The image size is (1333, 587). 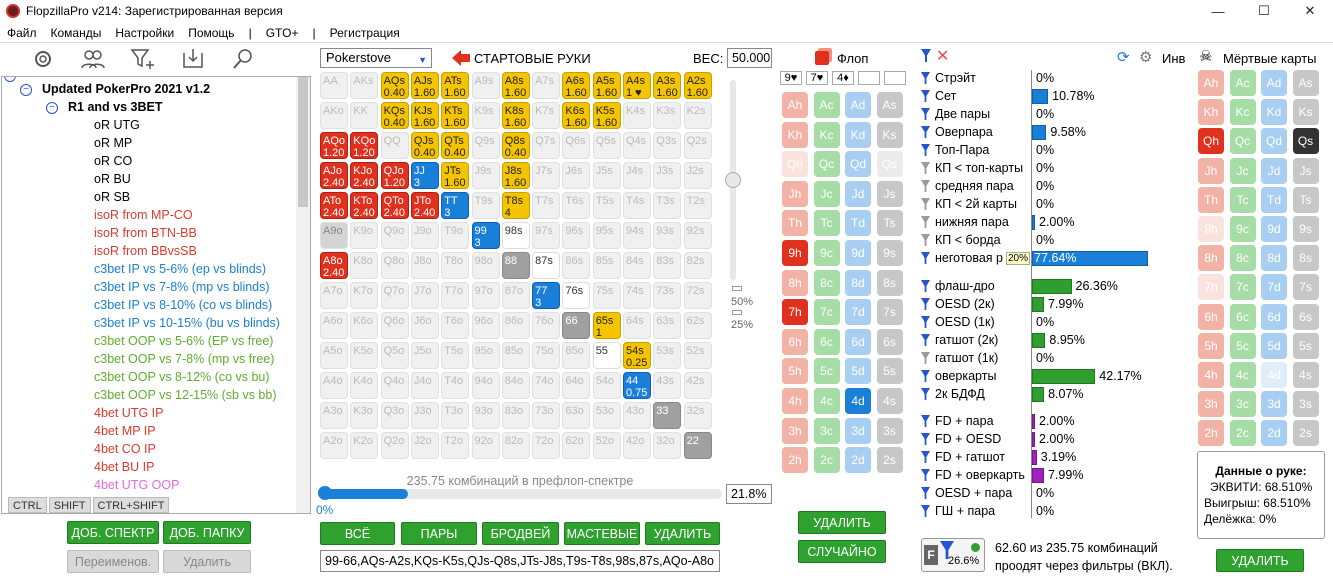 I want to click on range-progress, so click(x=520, y=493).